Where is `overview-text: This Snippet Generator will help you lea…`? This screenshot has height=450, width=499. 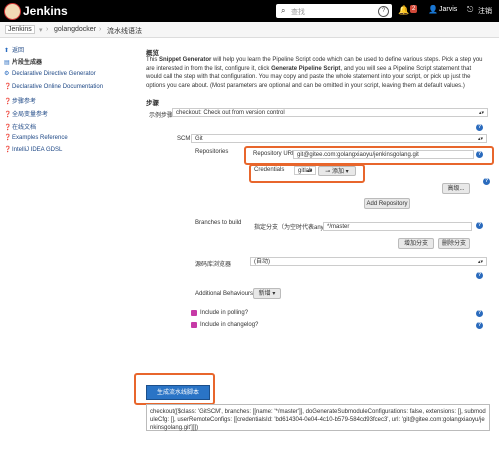
overview-text: This Snippet Generator will help you lea… is located at coordinates (314, 73).